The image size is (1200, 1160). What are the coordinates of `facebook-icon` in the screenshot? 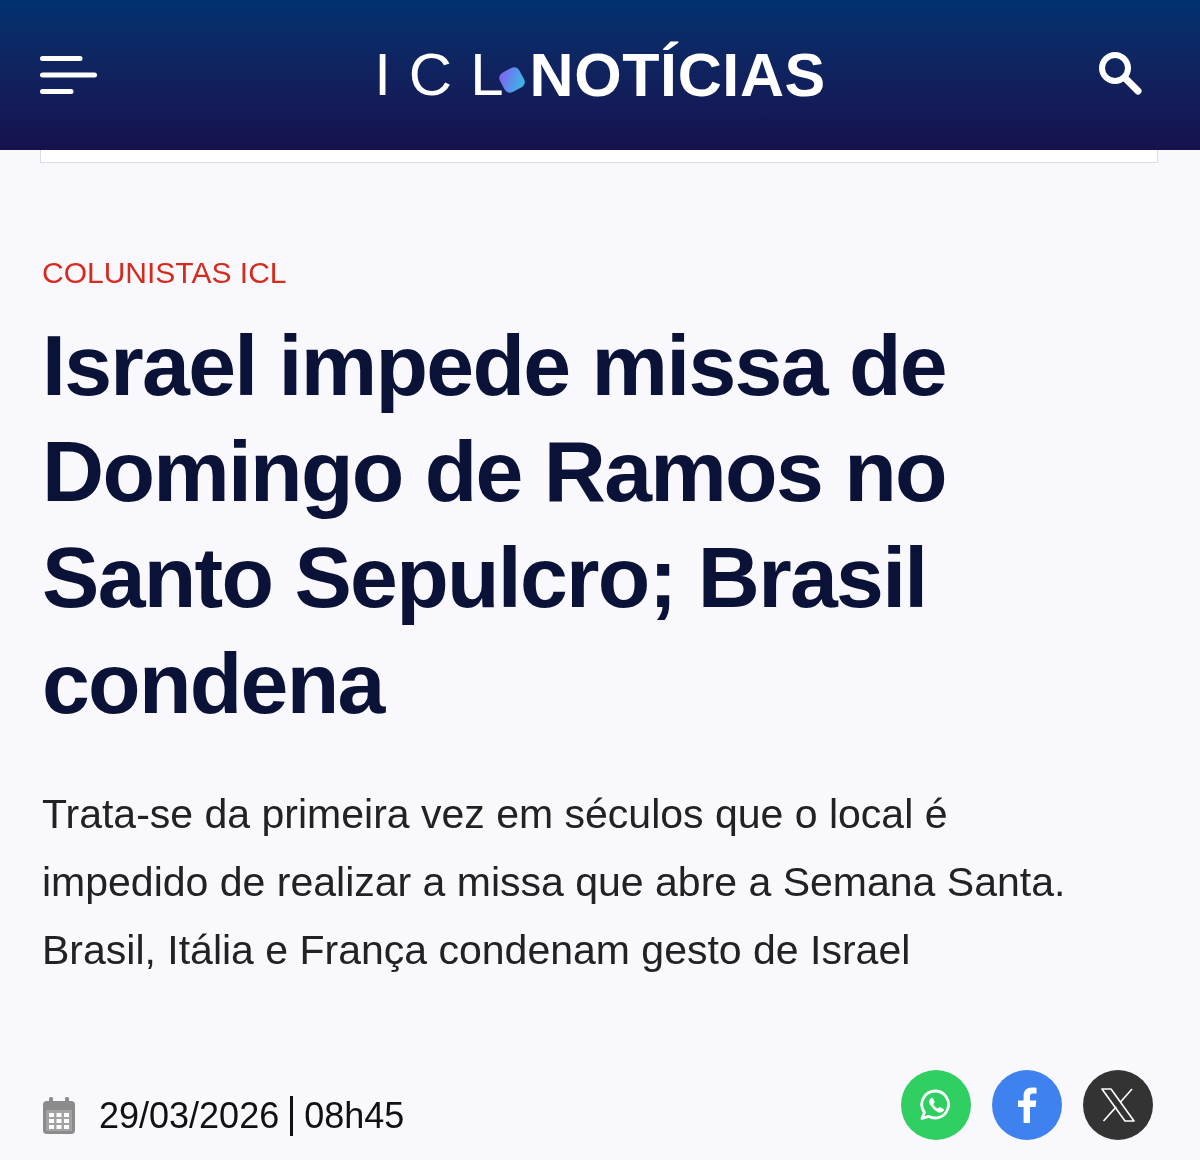 It's located at (1027, 1105).